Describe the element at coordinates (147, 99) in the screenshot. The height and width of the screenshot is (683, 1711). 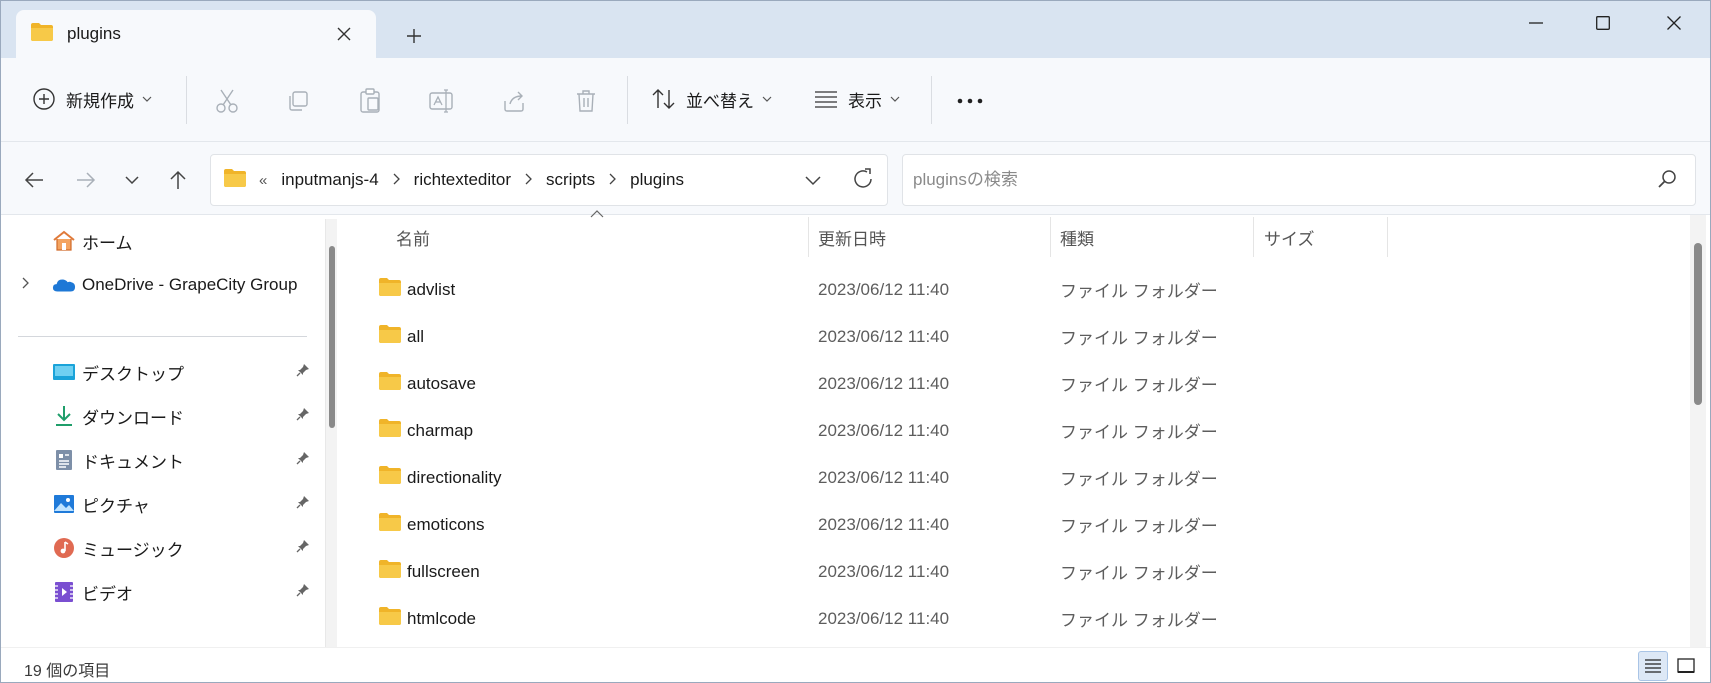
I see `chevron-down-icon` at that location.